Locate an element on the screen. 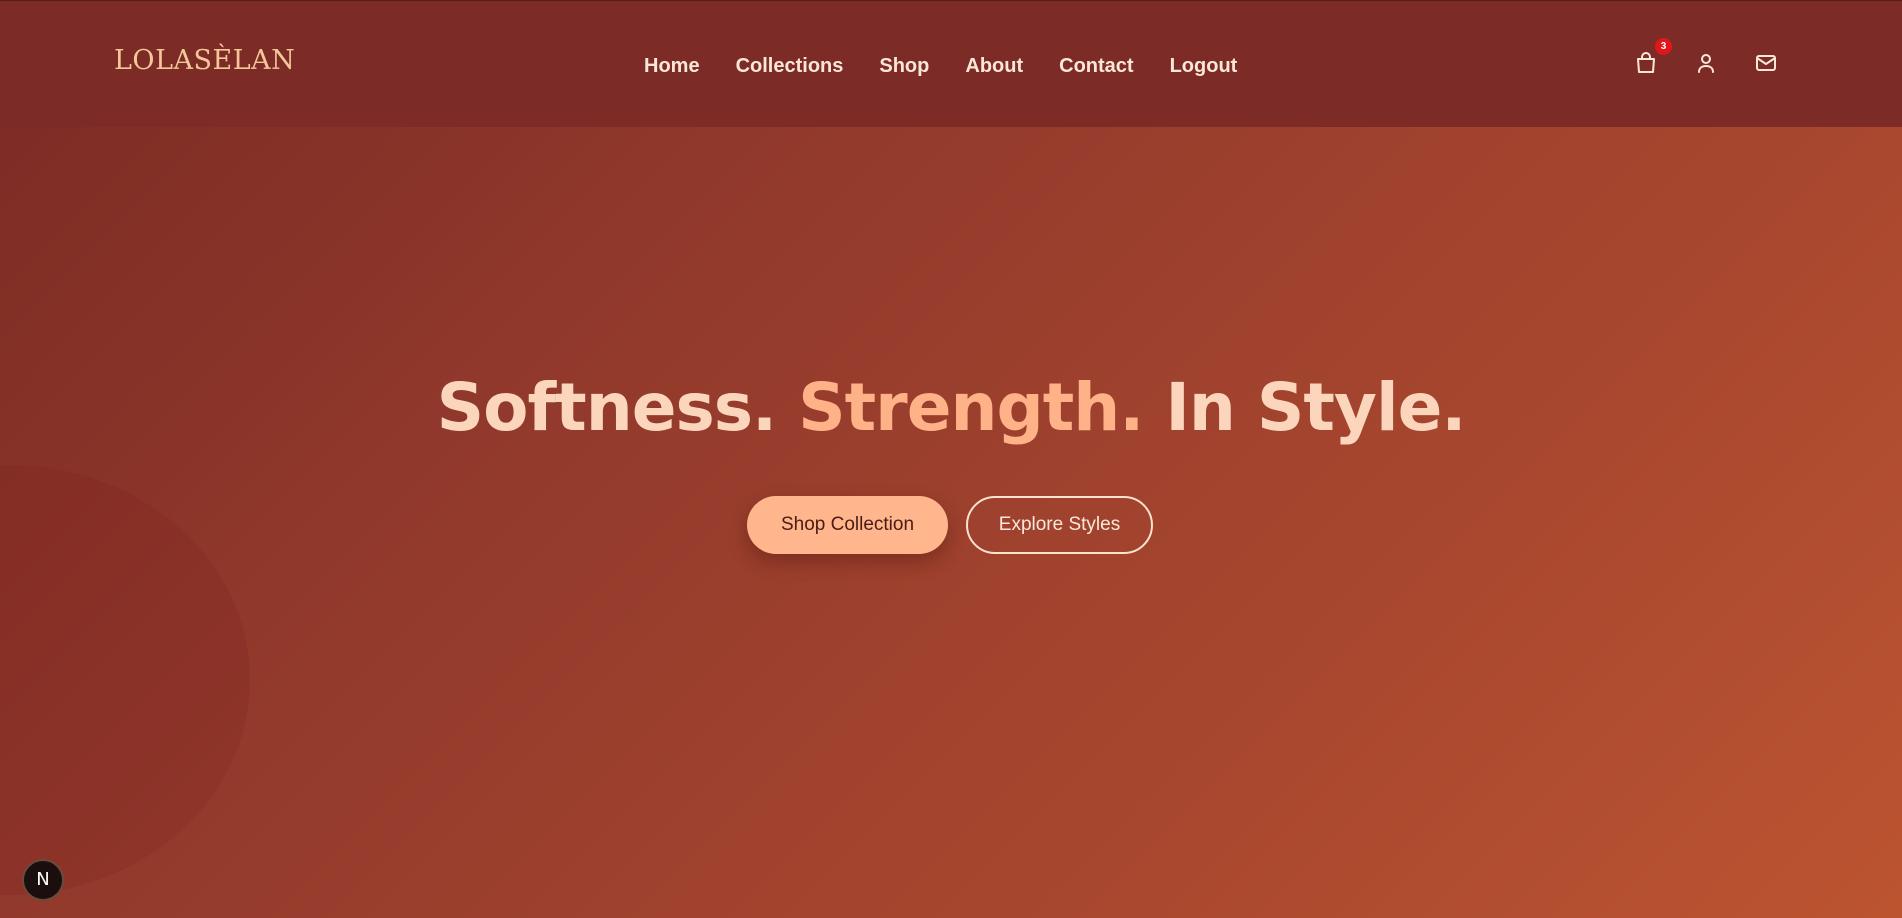 The height and width of the screenshot is (918, 1902). nav-contact: Contact is located at coordinates (1096, 66).